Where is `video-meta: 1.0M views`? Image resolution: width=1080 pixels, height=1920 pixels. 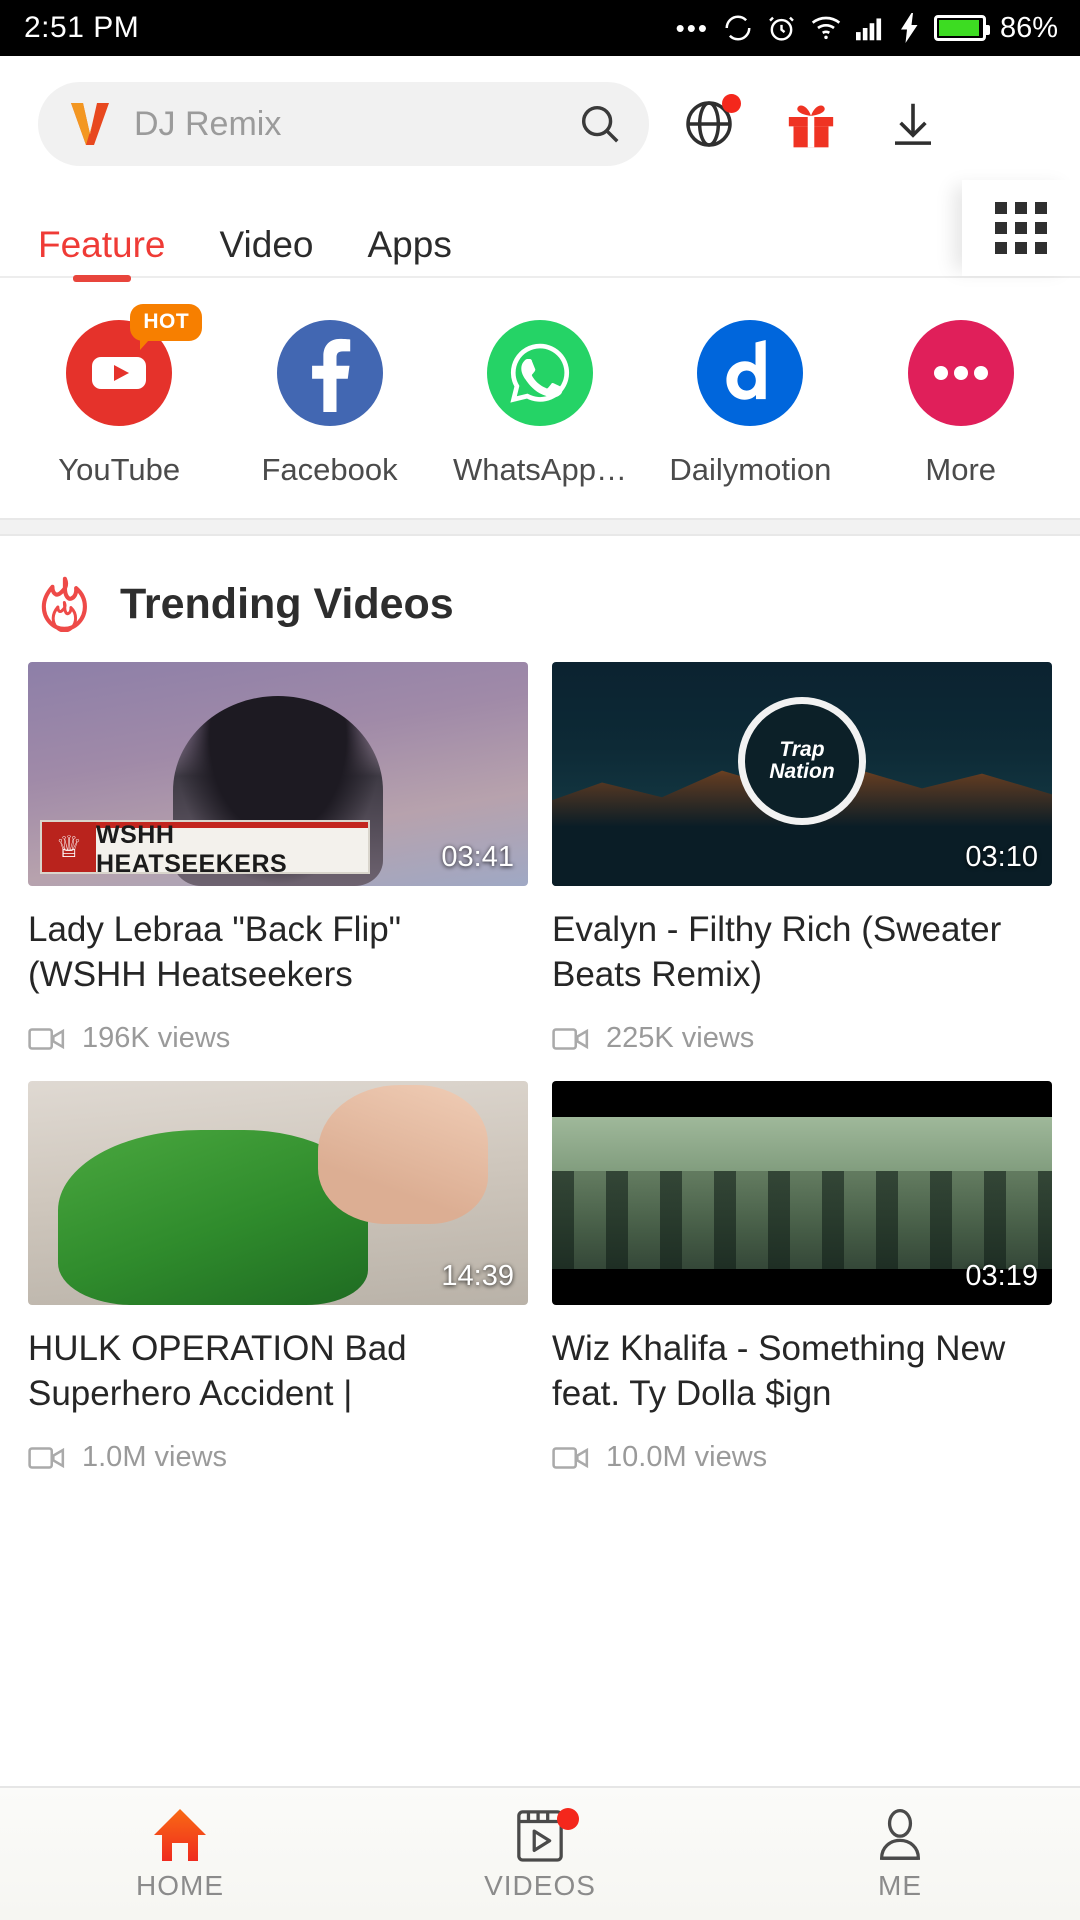
video-meta: 1.0M views is located at coordinates (278, 1457).